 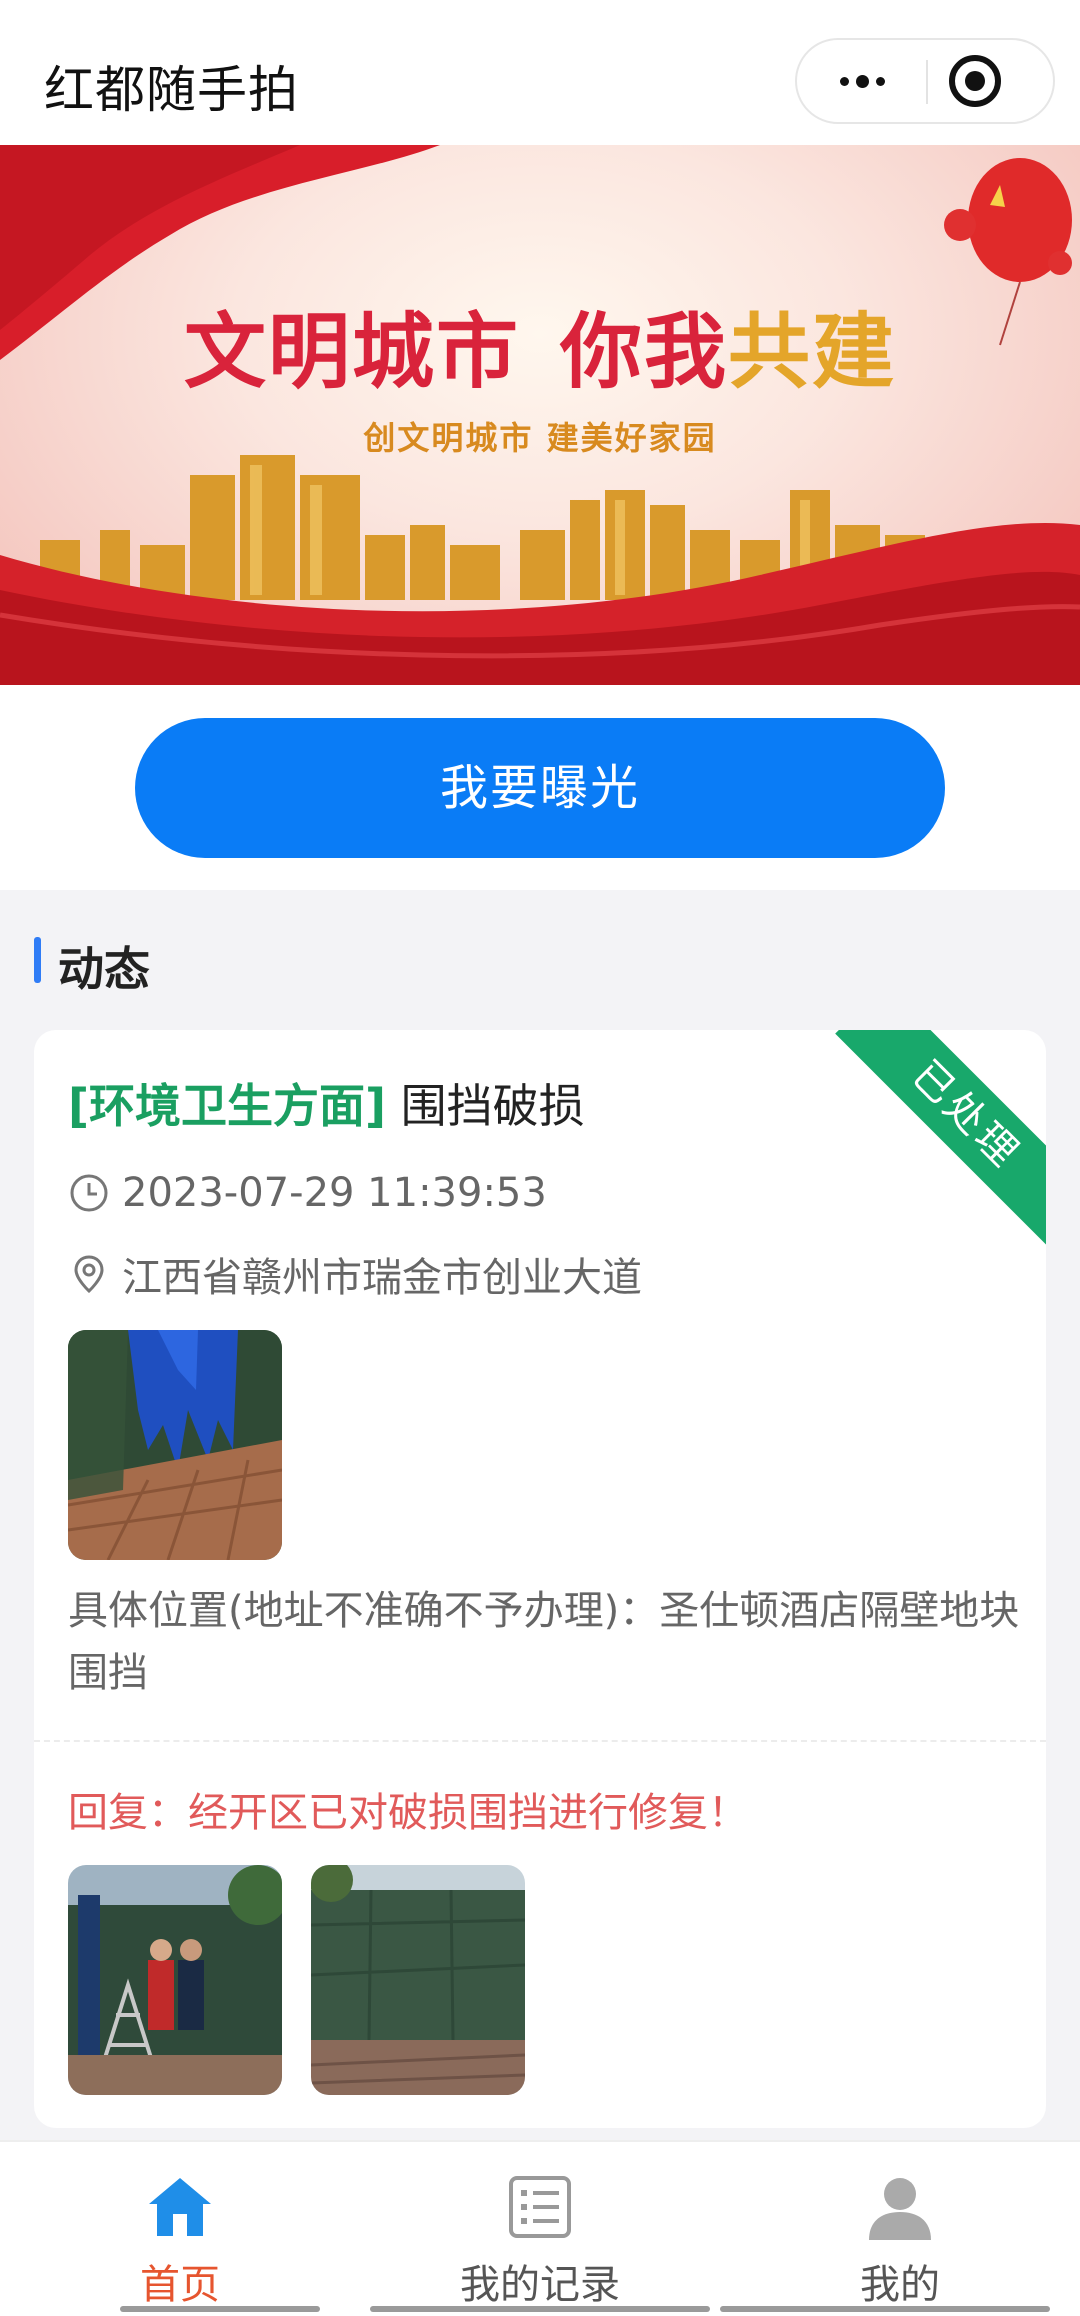 What do you see at coordinates (540, 438) in the screenshot?
I see `banner-subtitle: 创文明城市 建美好家园` at bounding box center [540, 438].